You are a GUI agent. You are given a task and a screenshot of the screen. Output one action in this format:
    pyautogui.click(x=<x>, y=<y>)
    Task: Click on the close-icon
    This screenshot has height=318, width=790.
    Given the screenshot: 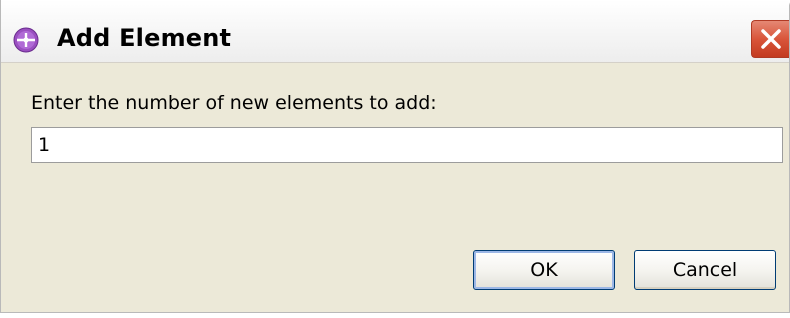 What is the action you would take?
    pyautogui.click(x=771, y=39)
    